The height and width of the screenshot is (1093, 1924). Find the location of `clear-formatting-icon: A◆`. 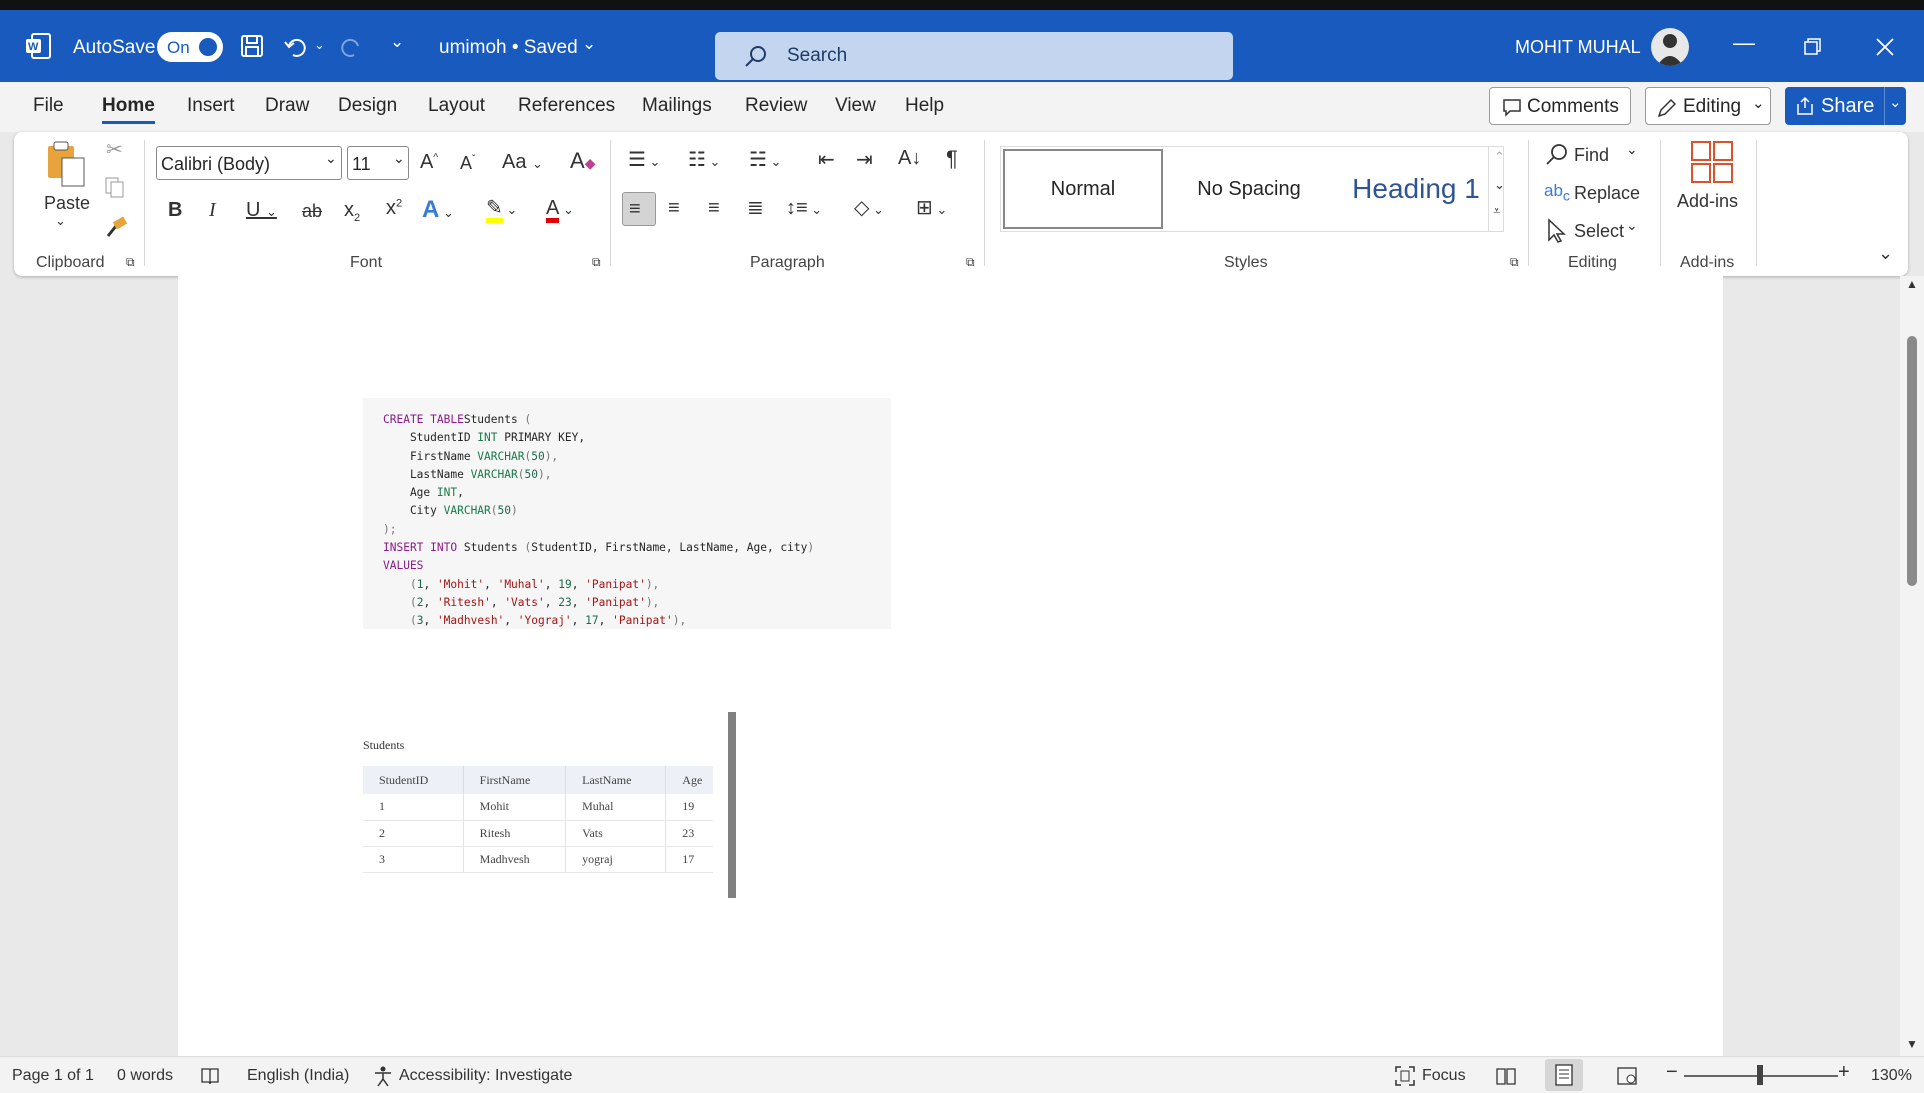

clear-formatting-icon: A◆ is located at coordinates (582, 161).